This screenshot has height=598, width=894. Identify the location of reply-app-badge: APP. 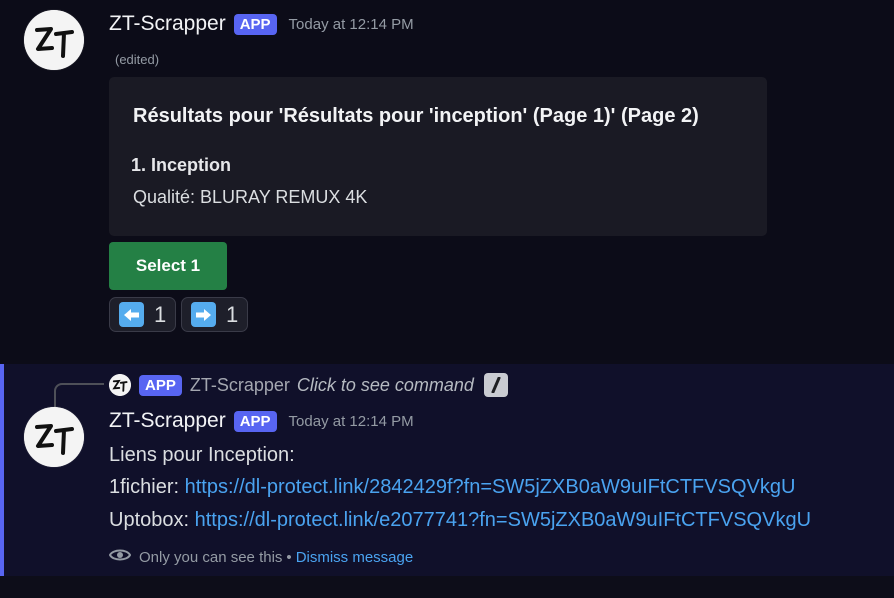
(160, 385).